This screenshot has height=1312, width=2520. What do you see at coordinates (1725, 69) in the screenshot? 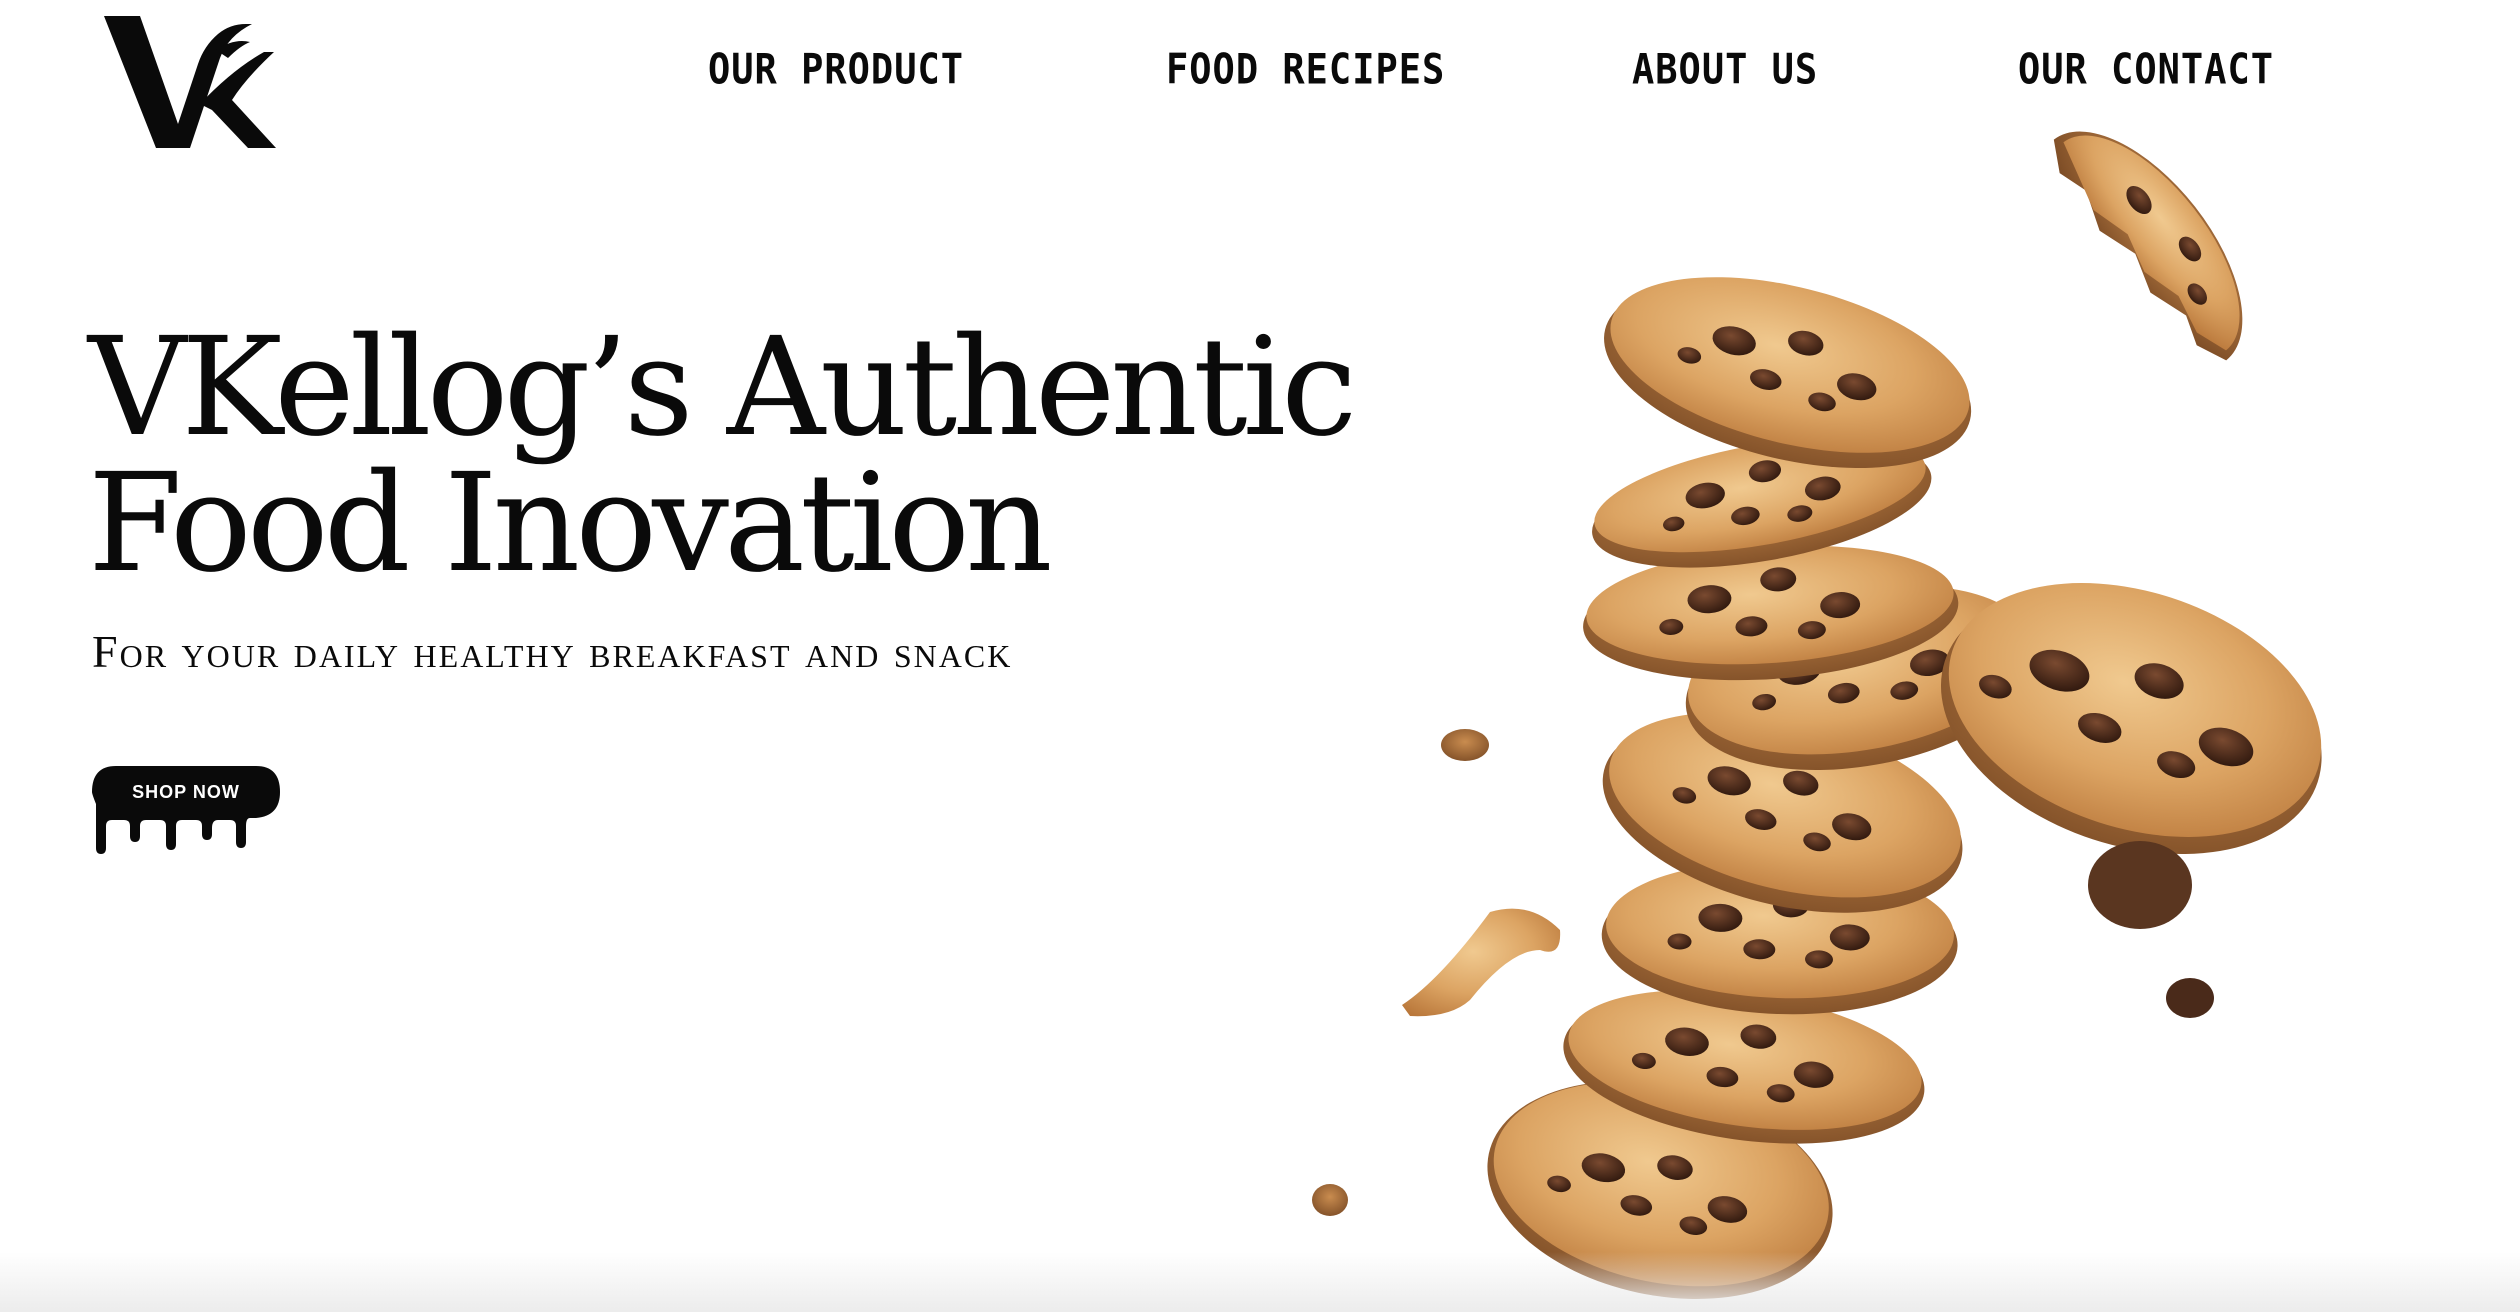
I see `nav-item-about-us: ABOUT US` at bounding box center [1725, 69].